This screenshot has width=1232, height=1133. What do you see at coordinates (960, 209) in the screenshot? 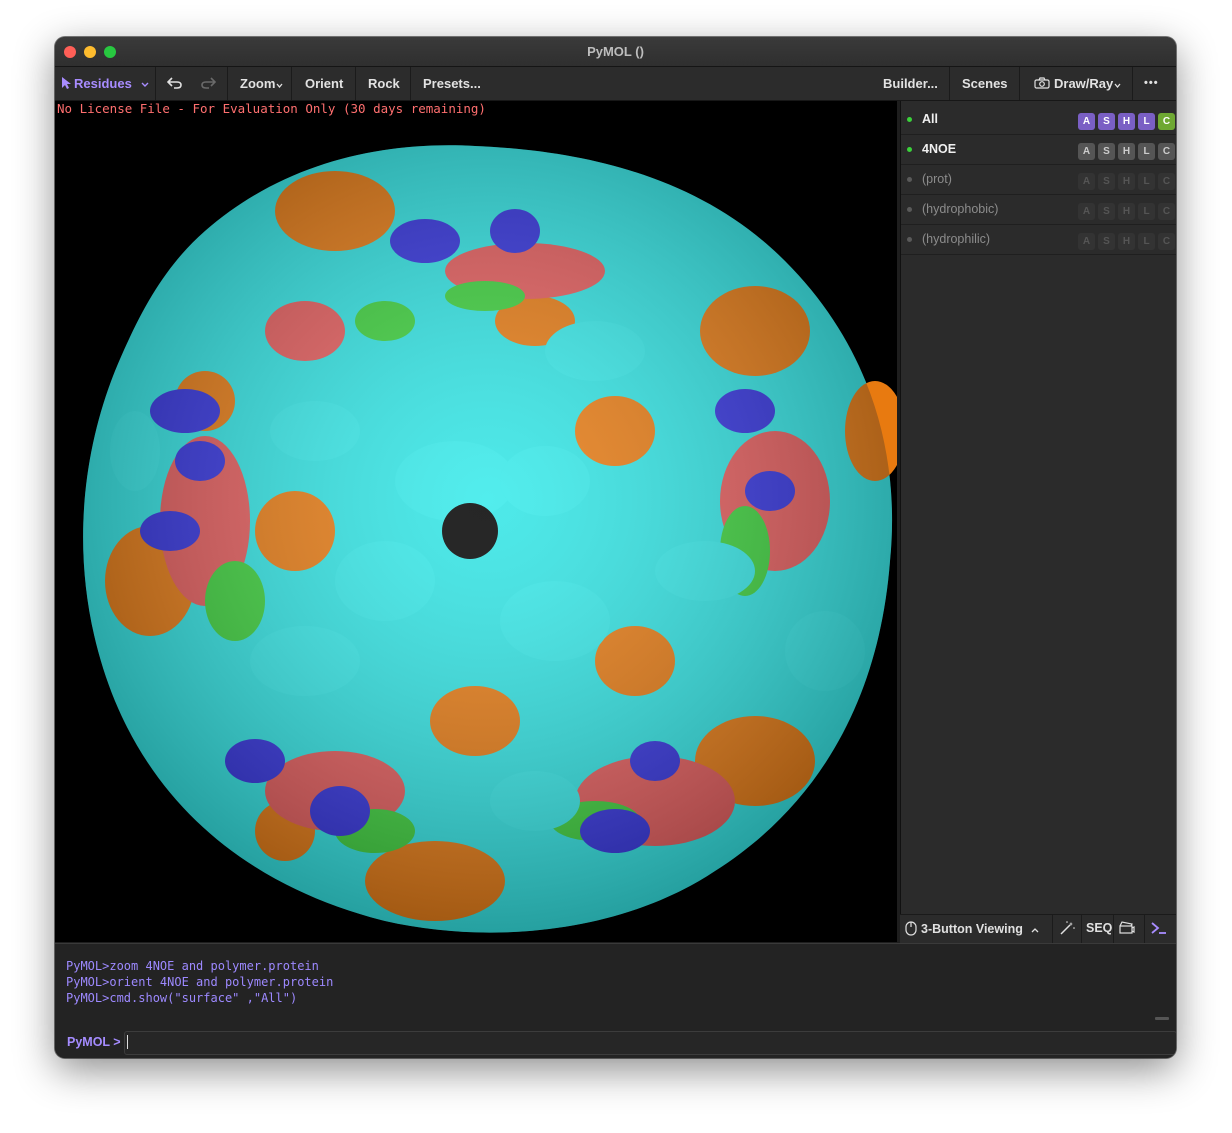
I see `object-name: (hydrophobic)` at bounding box center [960, 209].